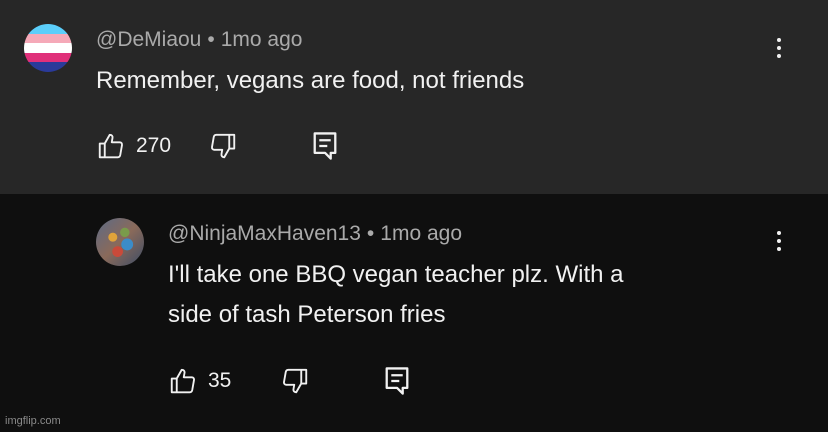 The image size is (828, 432). What do you see at coordinates (148, 39) in the screenshot?
I see `username: @DeMiaou` at bounding box center [148, 39].